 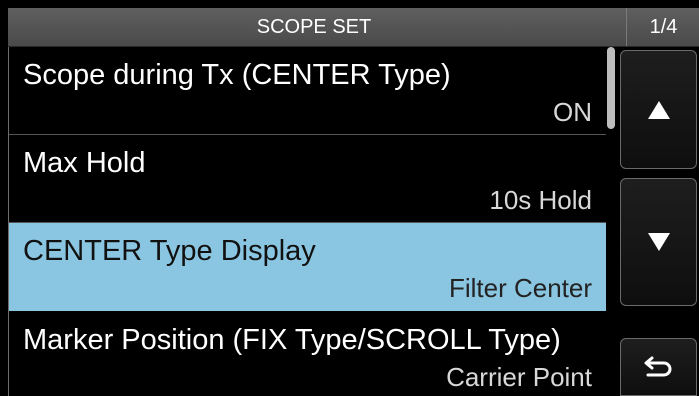 What do you see at coordinates (84, 163) in the screenshot?
I see `menu-item-label: Max Hold` at bounding box center [84, 163].